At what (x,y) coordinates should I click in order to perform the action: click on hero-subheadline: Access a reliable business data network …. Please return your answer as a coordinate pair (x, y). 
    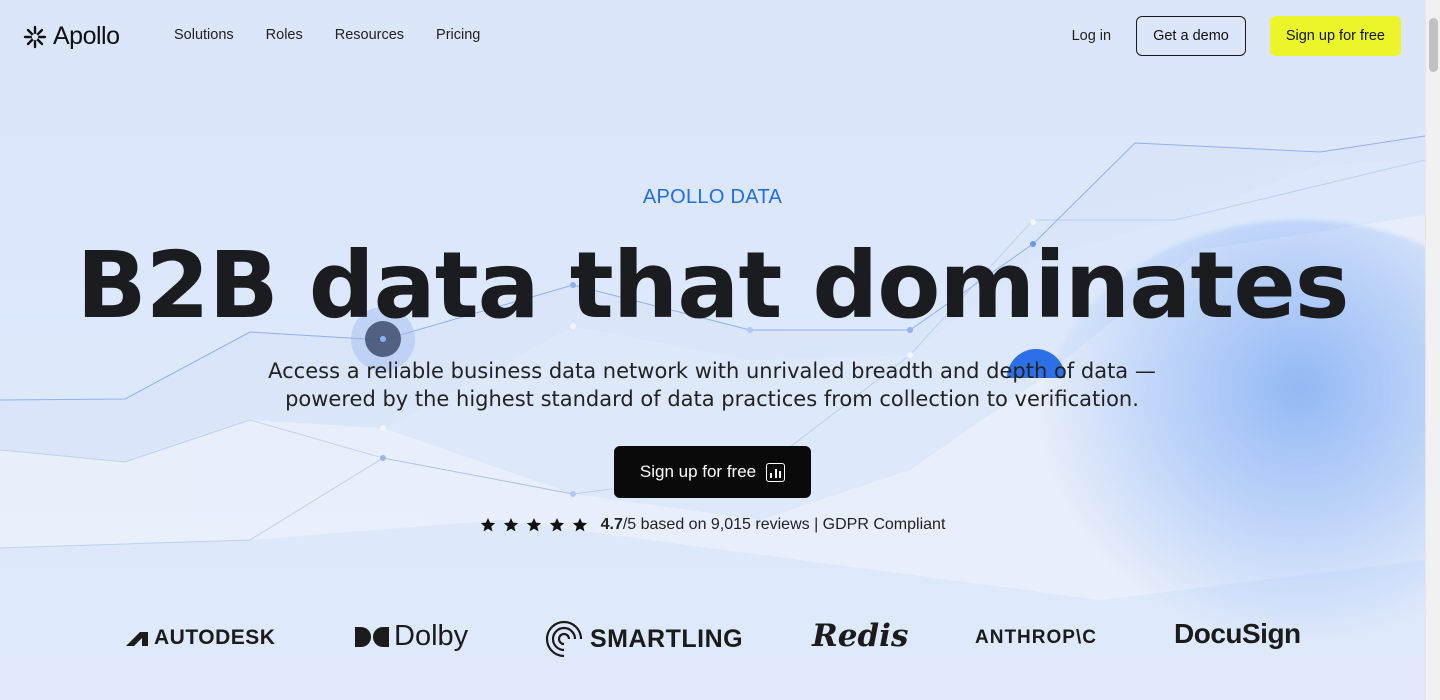
    Looking at the image, I should click on (712, 385).